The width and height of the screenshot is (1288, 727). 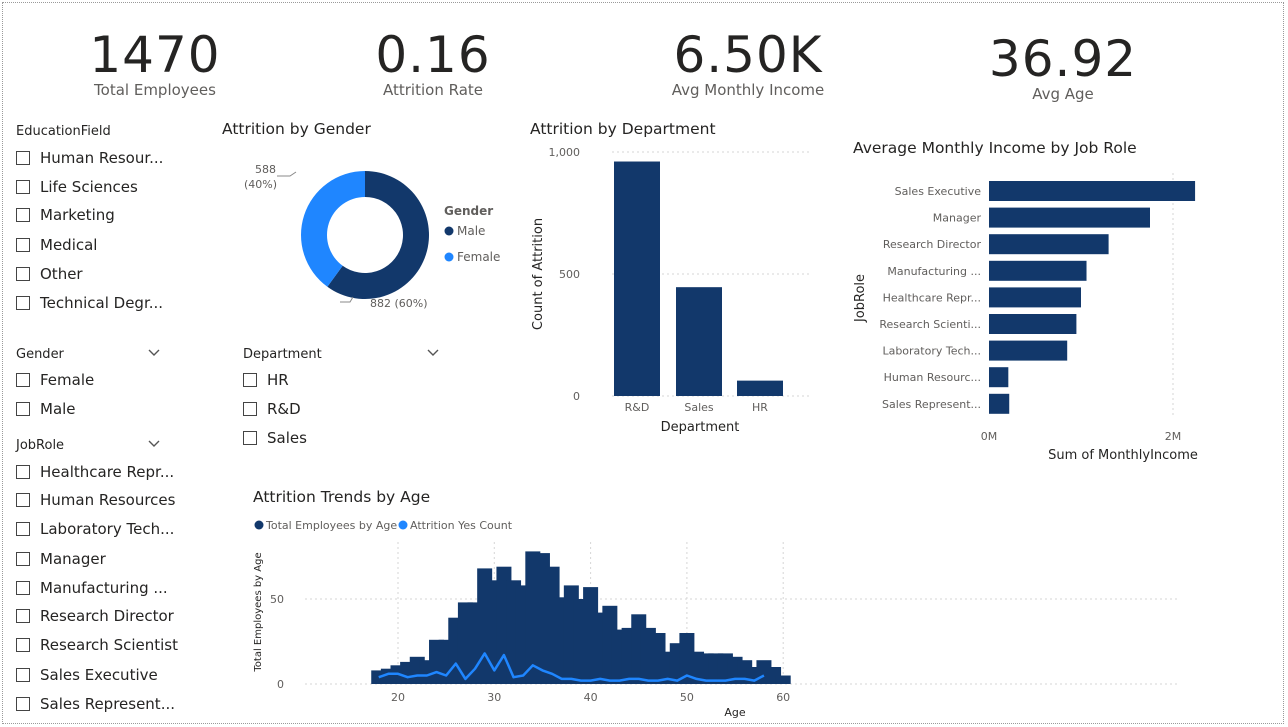 I want to click on slicer-item-label: Research Director, so click(x=107, y=616).